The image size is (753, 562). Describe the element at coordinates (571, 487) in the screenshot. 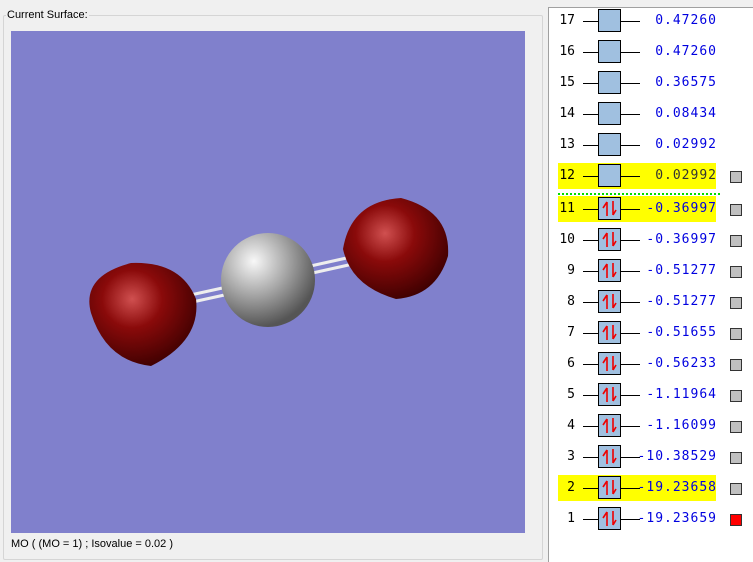

I see `orbital-number: 2` at that location.